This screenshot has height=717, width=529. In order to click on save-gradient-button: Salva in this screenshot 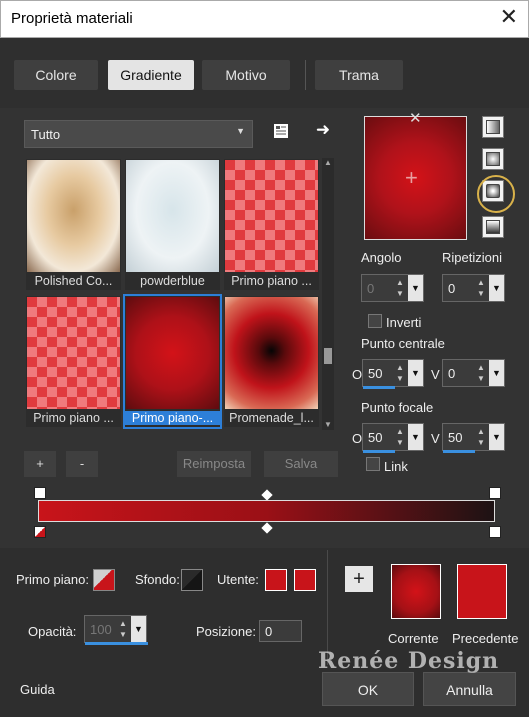, I will do `click(301, 464)`.